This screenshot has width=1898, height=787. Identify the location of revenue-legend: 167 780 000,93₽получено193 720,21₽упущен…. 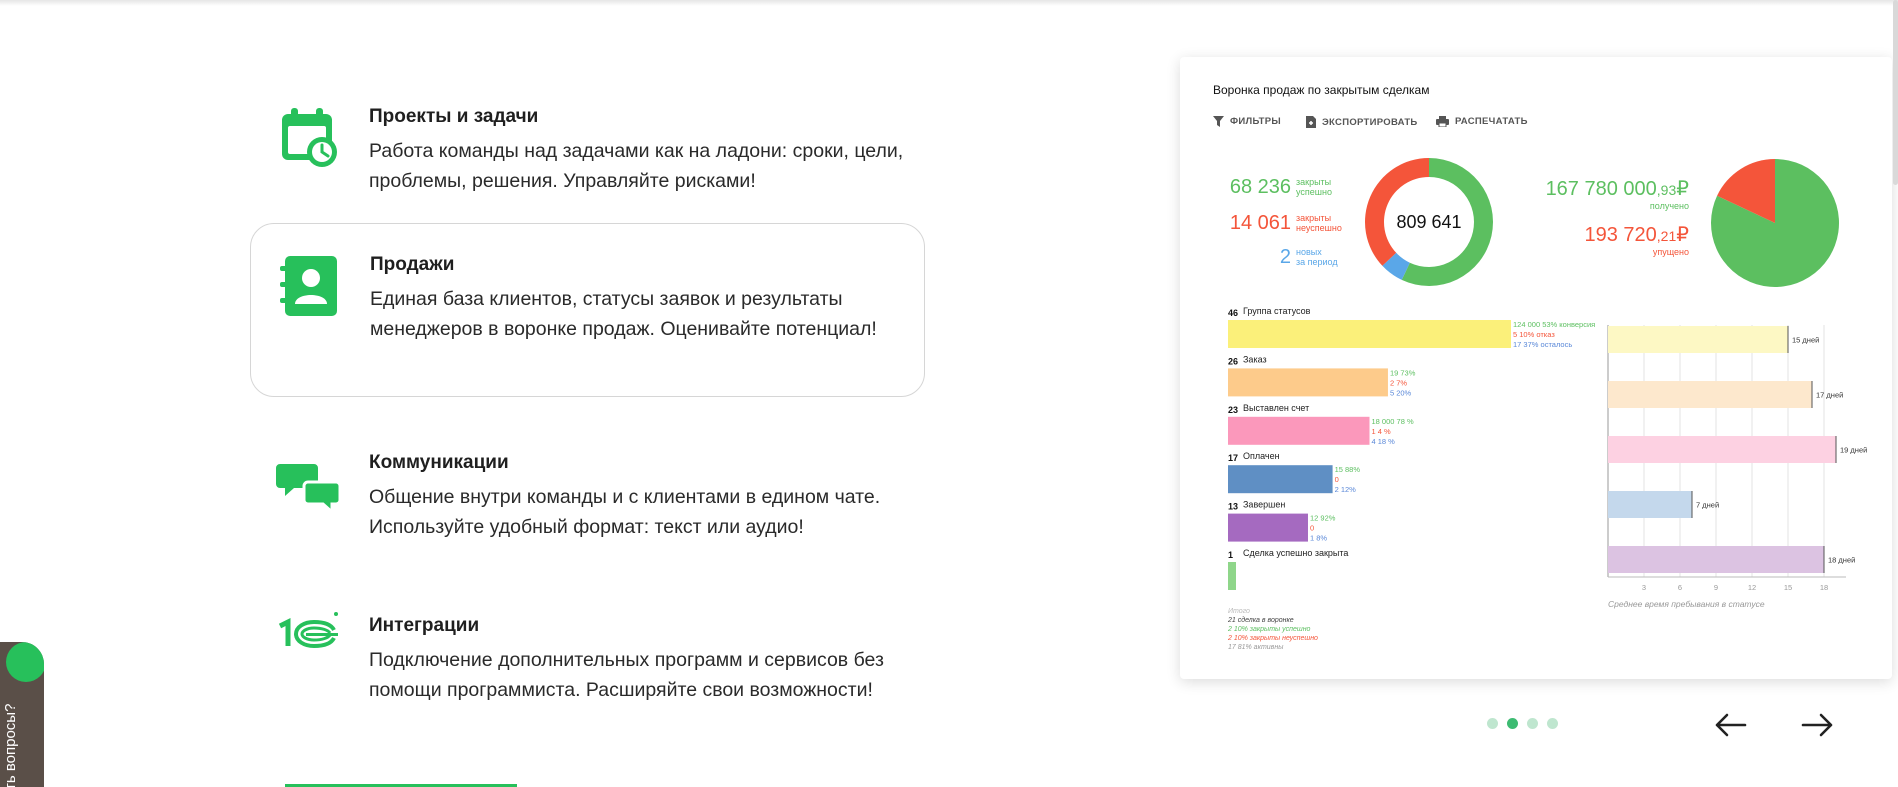
(1618, 217).